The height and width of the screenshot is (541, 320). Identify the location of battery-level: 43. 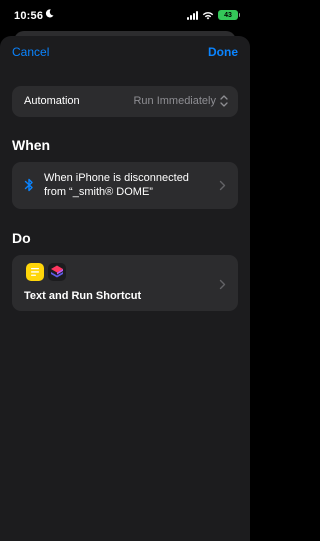
(228, 15).